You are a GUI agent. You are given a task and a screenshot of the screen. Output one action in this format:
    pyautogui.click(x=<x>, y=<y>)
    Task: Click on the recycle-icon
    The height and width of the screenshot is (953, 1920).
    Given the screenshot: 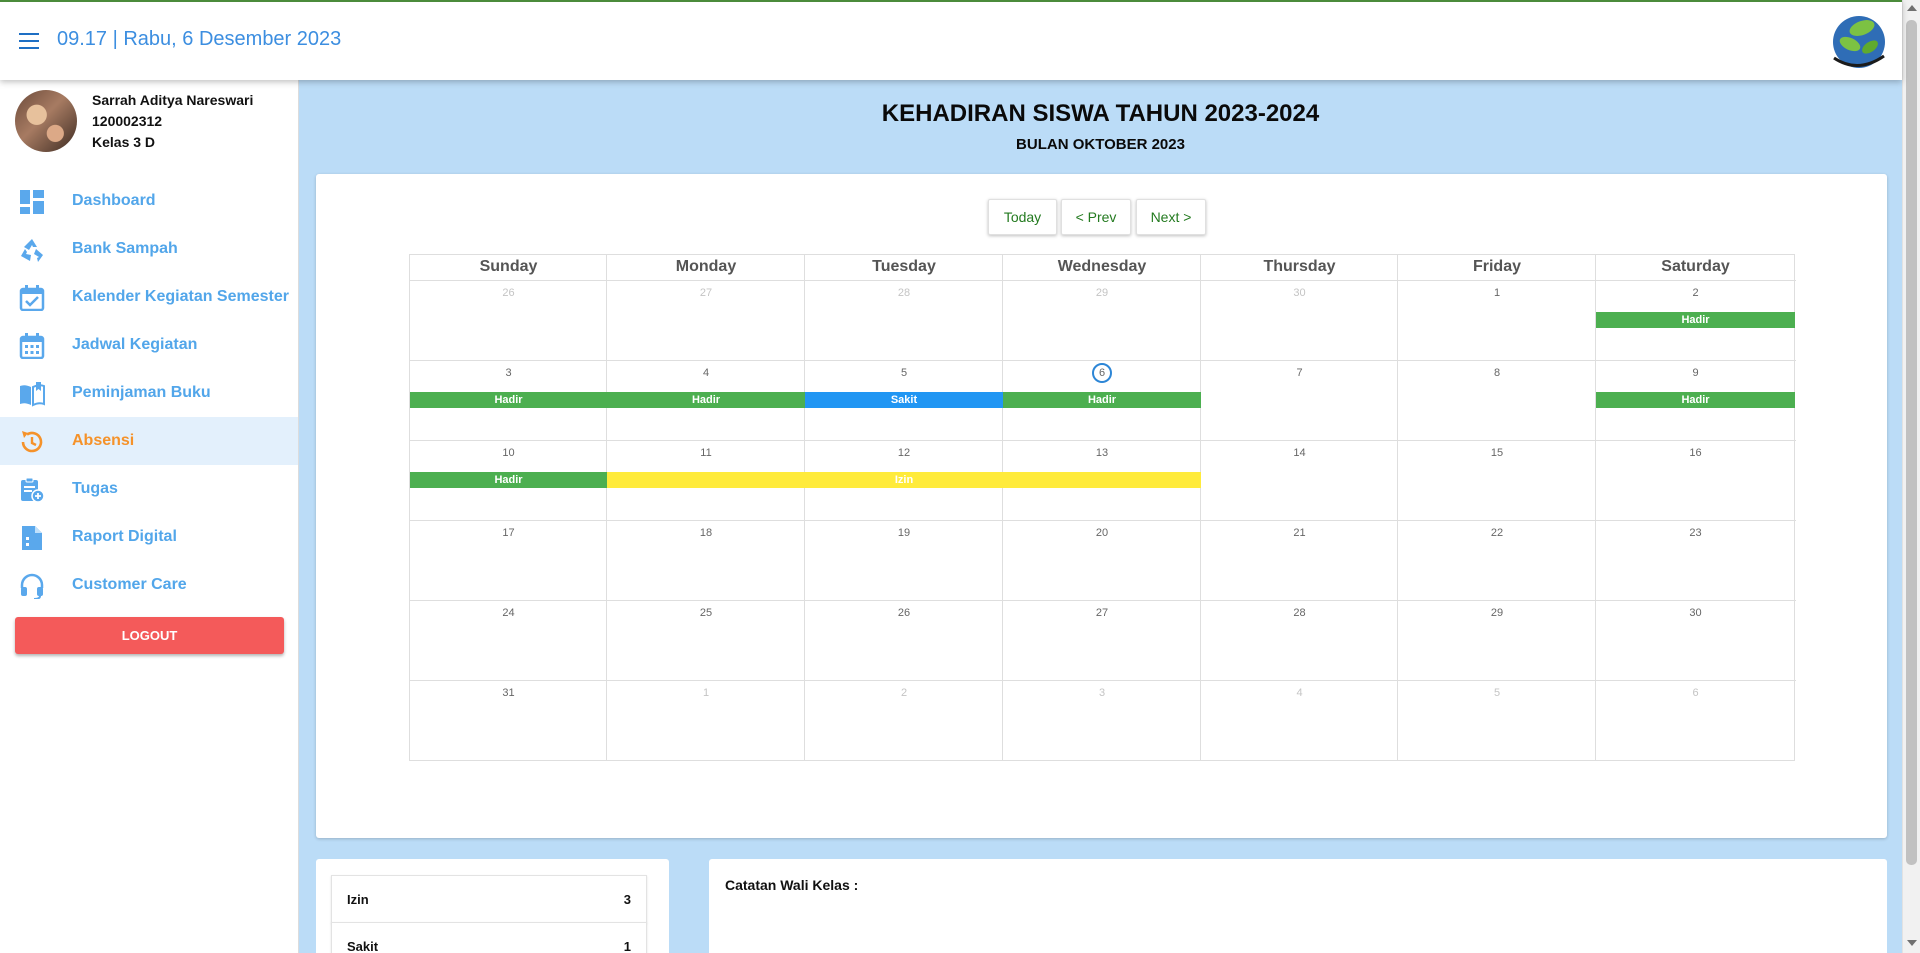 What is the action you would take?
    pyautogui.click(x=32, y=250)
    